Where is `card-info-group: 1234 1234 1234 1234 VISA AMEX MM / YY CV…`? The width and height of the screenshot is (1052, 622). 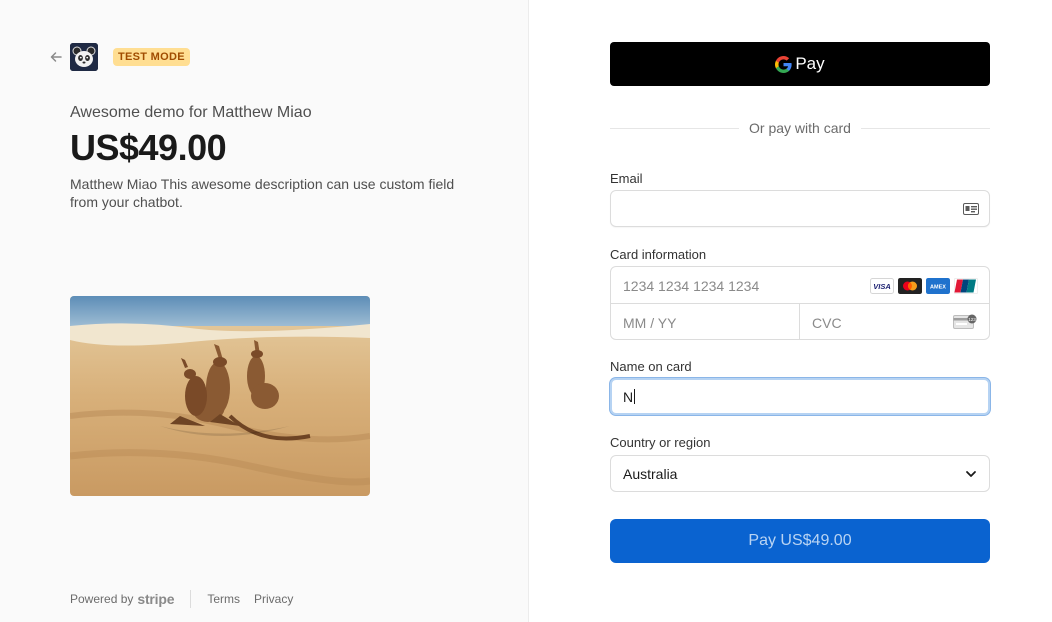
card-info-group: 1234 1234 1234 1234 VISA AMEX MM / YY CV… is located at coordinates (800, 303).